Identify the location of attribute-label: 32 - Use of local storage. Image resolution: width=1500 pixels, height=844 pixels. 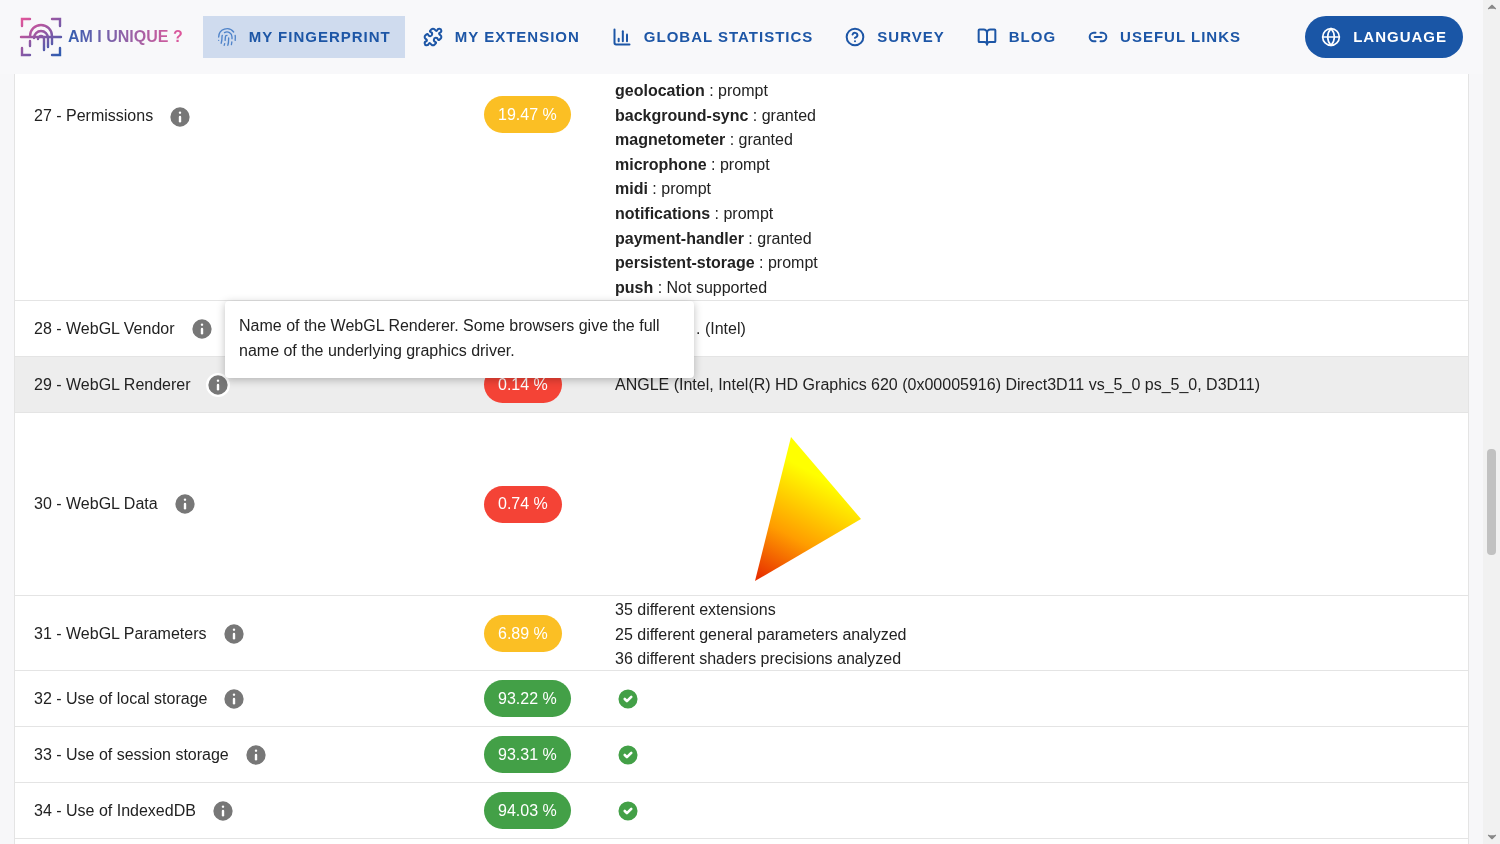
(121, 698).